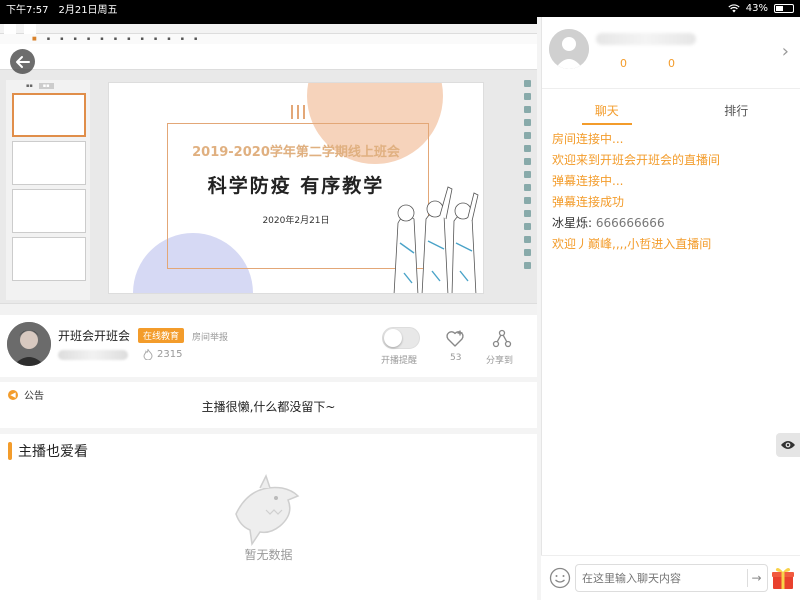 The image size is (800, 600). I want to click on avatar-image, so click(29, 344).